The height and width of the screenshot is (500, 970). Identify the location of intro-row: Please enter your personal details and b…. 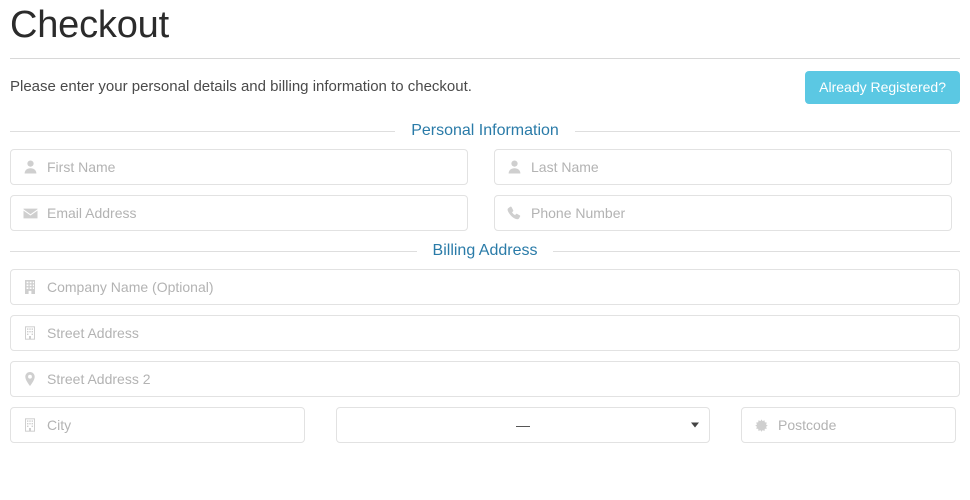
(485, 85).